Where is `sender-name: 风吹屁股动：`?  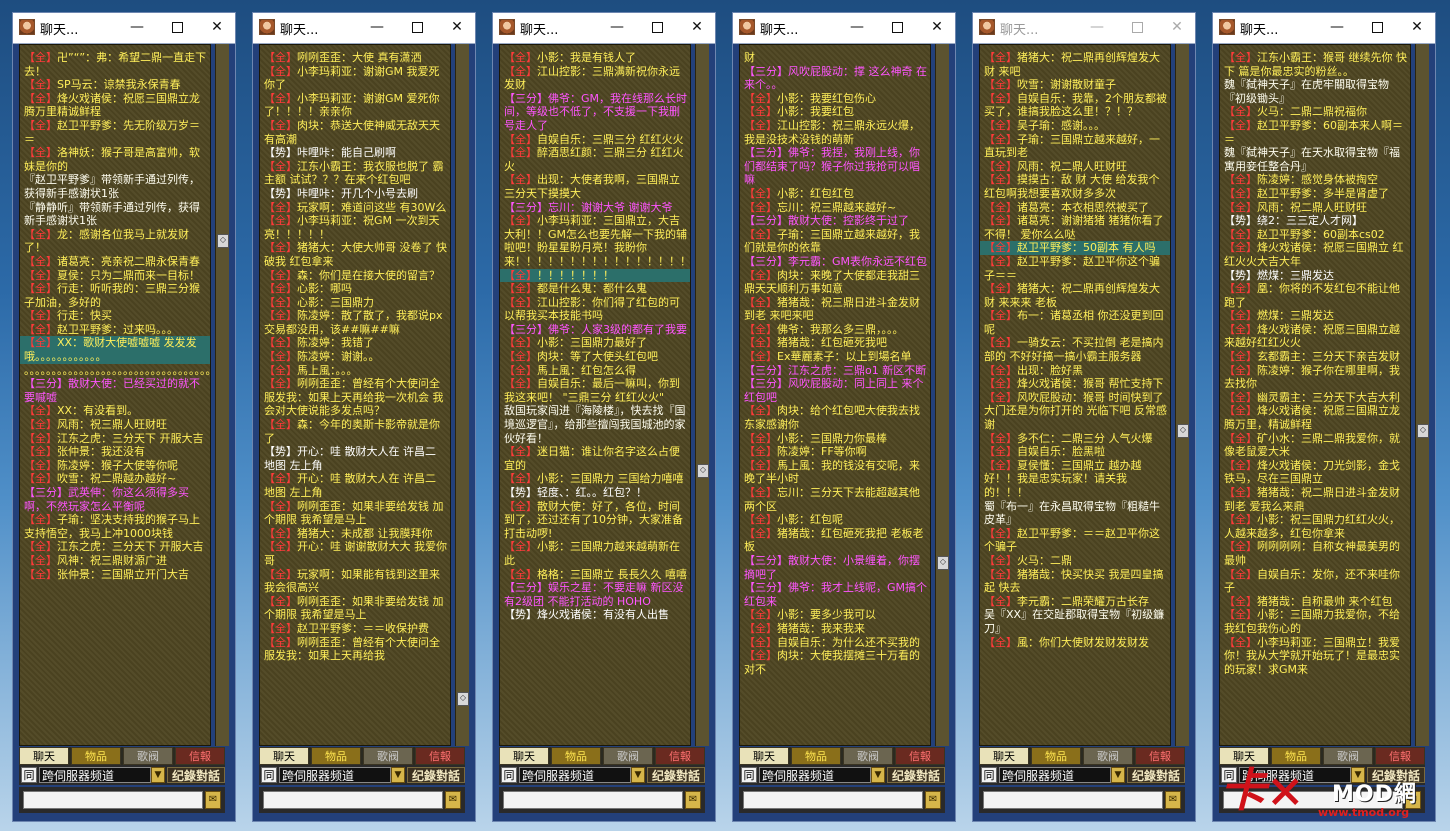
sender-name: 风吹屁股动： is located at coordinates (821, 71).